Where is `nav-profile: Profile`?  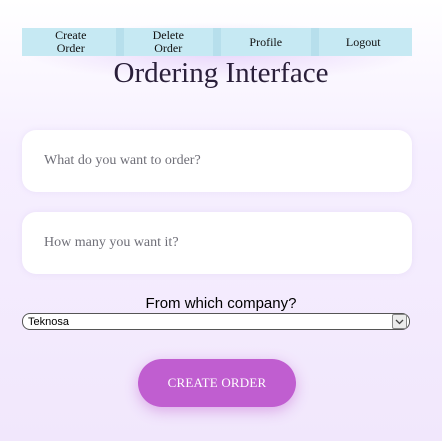 nav-profile: Profile is located at coordinates (264, 42).